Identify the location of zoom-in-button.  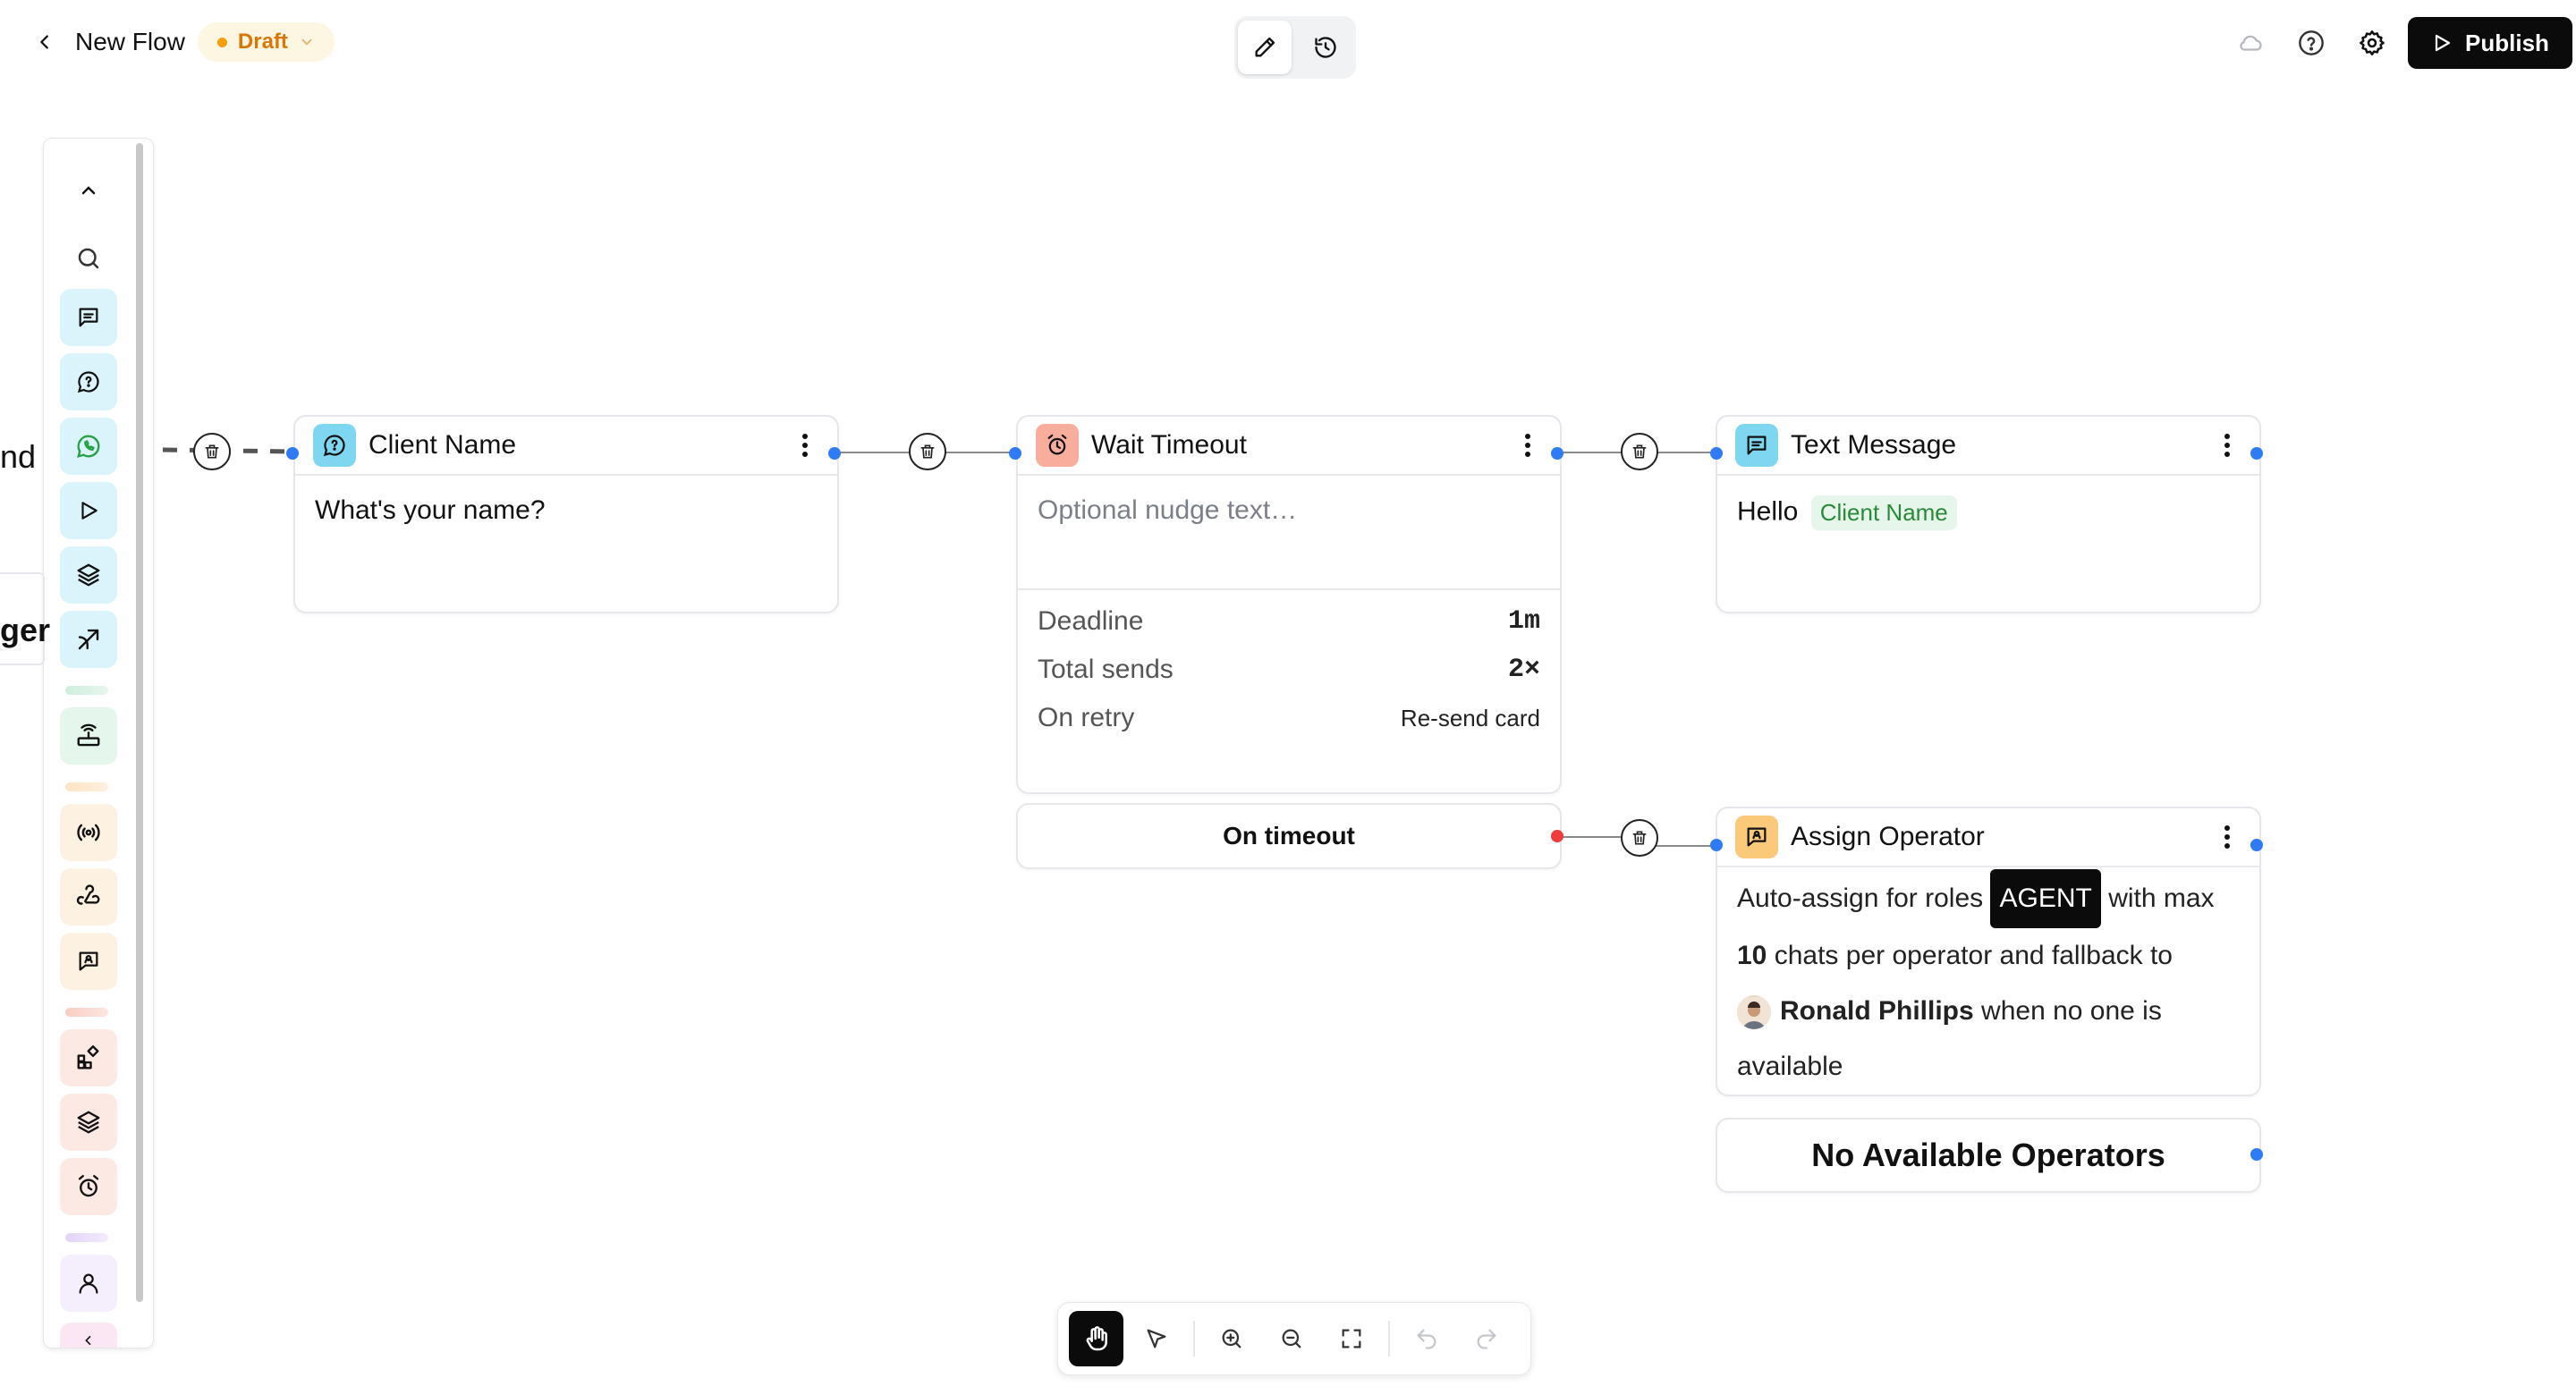
(1231, 1338).